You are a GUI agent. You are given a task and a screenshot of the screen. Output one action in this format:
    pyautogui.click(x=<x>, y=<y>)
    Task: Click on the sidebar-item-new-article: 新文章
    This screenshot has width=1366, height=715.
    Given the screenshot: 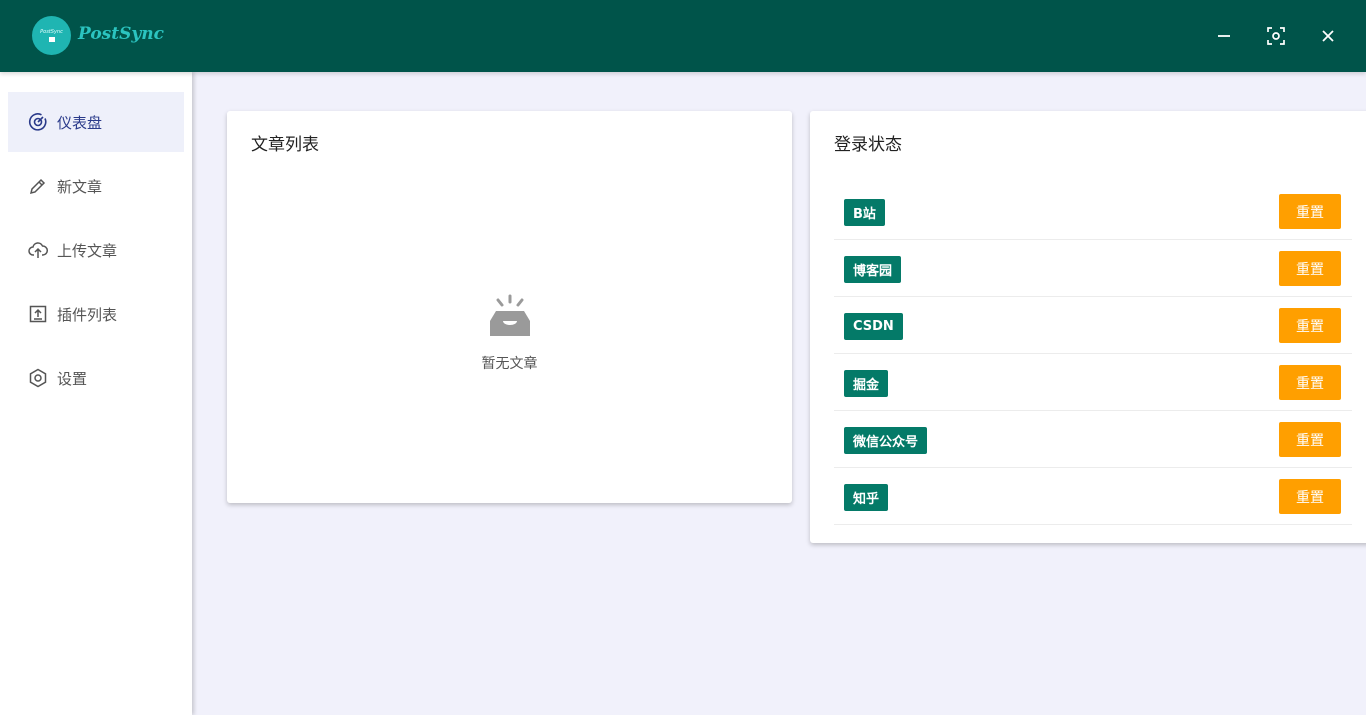 What is the action you would take?
    pyautogui.click(x=96, y=186)
    